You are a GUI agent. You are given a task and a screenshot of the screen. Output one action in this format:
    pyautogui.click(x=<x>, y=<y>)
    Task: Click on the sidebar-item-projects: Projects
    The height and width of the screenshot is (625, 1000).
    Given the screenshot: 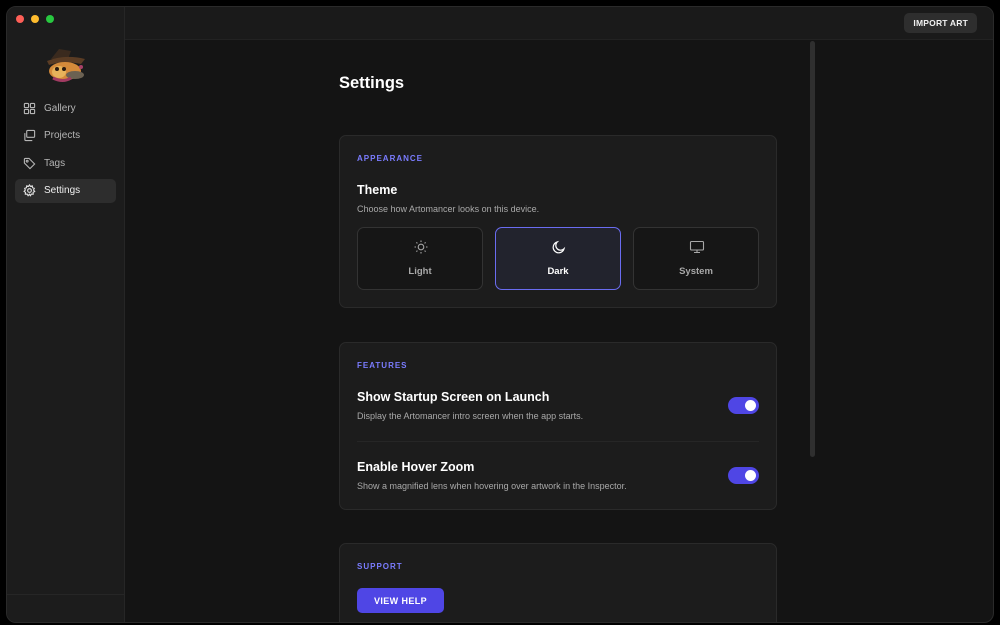 What is the action you would take?
    pyautogui.click(x=65, y=136)
    